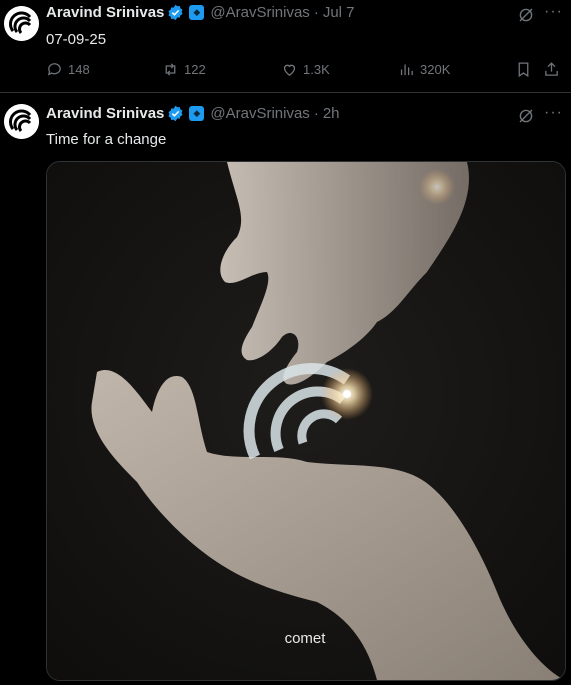  I want to click on reply-button: 148, so click(68, 69).